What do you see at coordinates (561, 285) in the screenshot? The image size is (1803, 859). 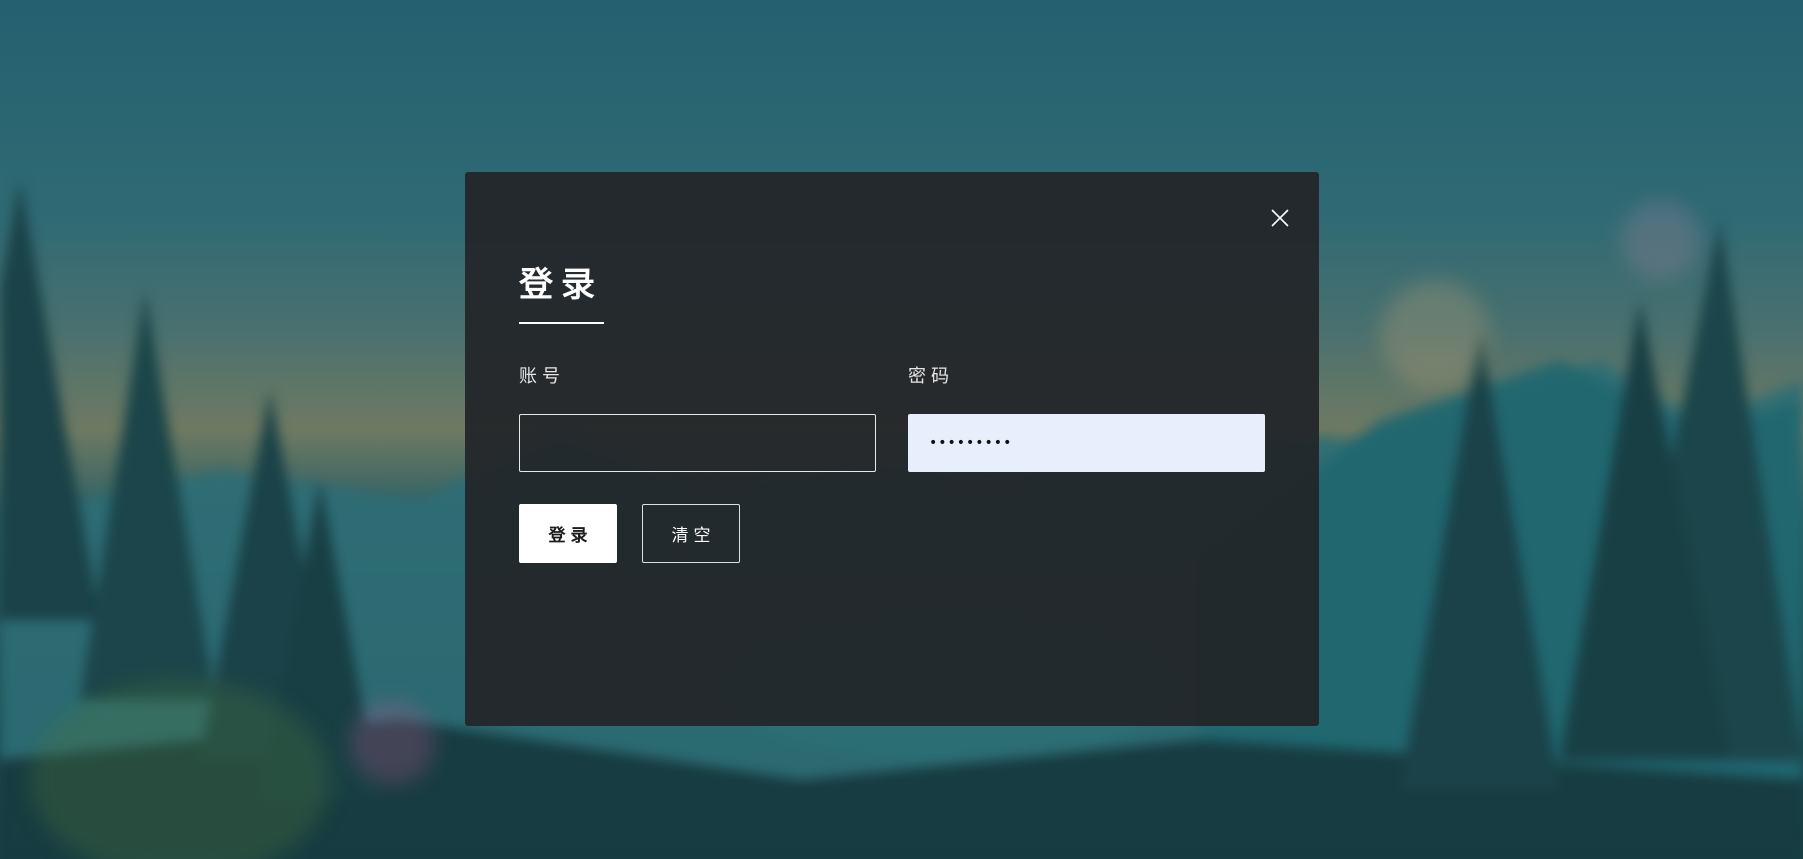 I see `modal-title: 登录` at bounding box center [561, 285].